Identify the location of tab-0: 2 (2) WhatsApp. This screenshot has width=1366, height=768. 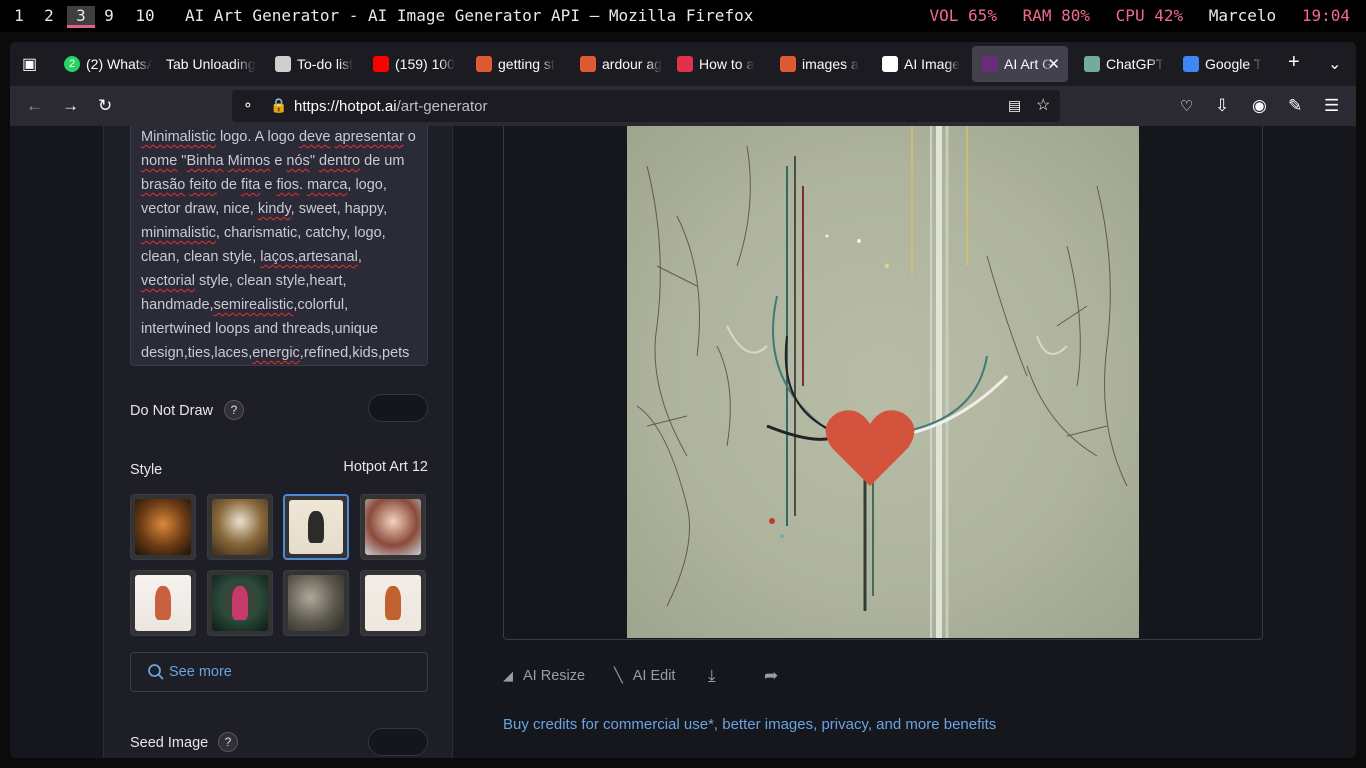
(103, 64).